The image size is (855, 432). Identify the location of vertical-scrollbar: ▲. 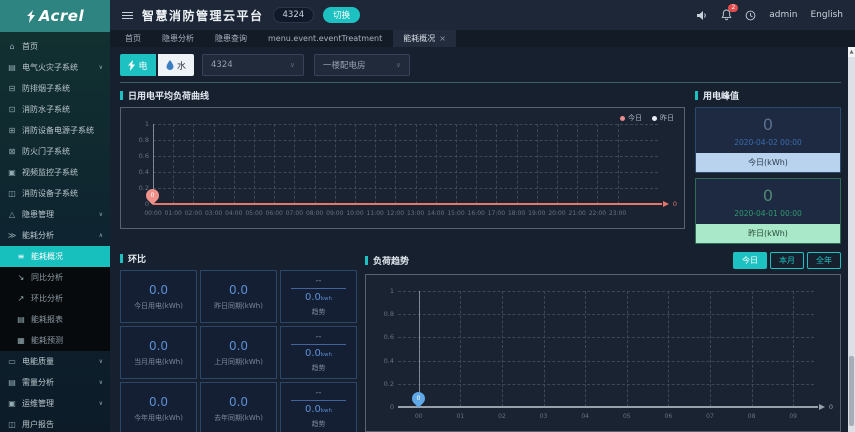
(851, 239).